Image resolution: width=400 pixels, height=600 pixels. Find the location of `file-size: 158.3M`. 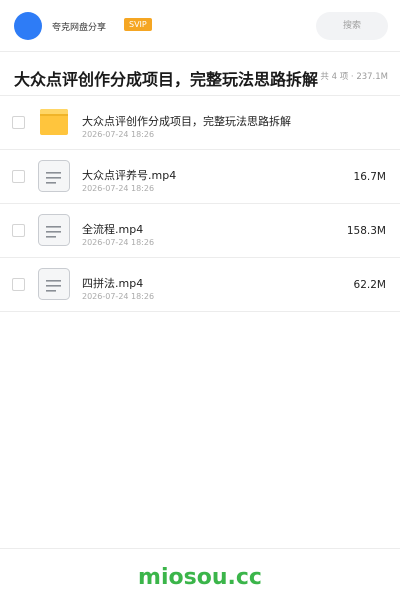

file-size: 158.3M is located at coordinates (366, 231).